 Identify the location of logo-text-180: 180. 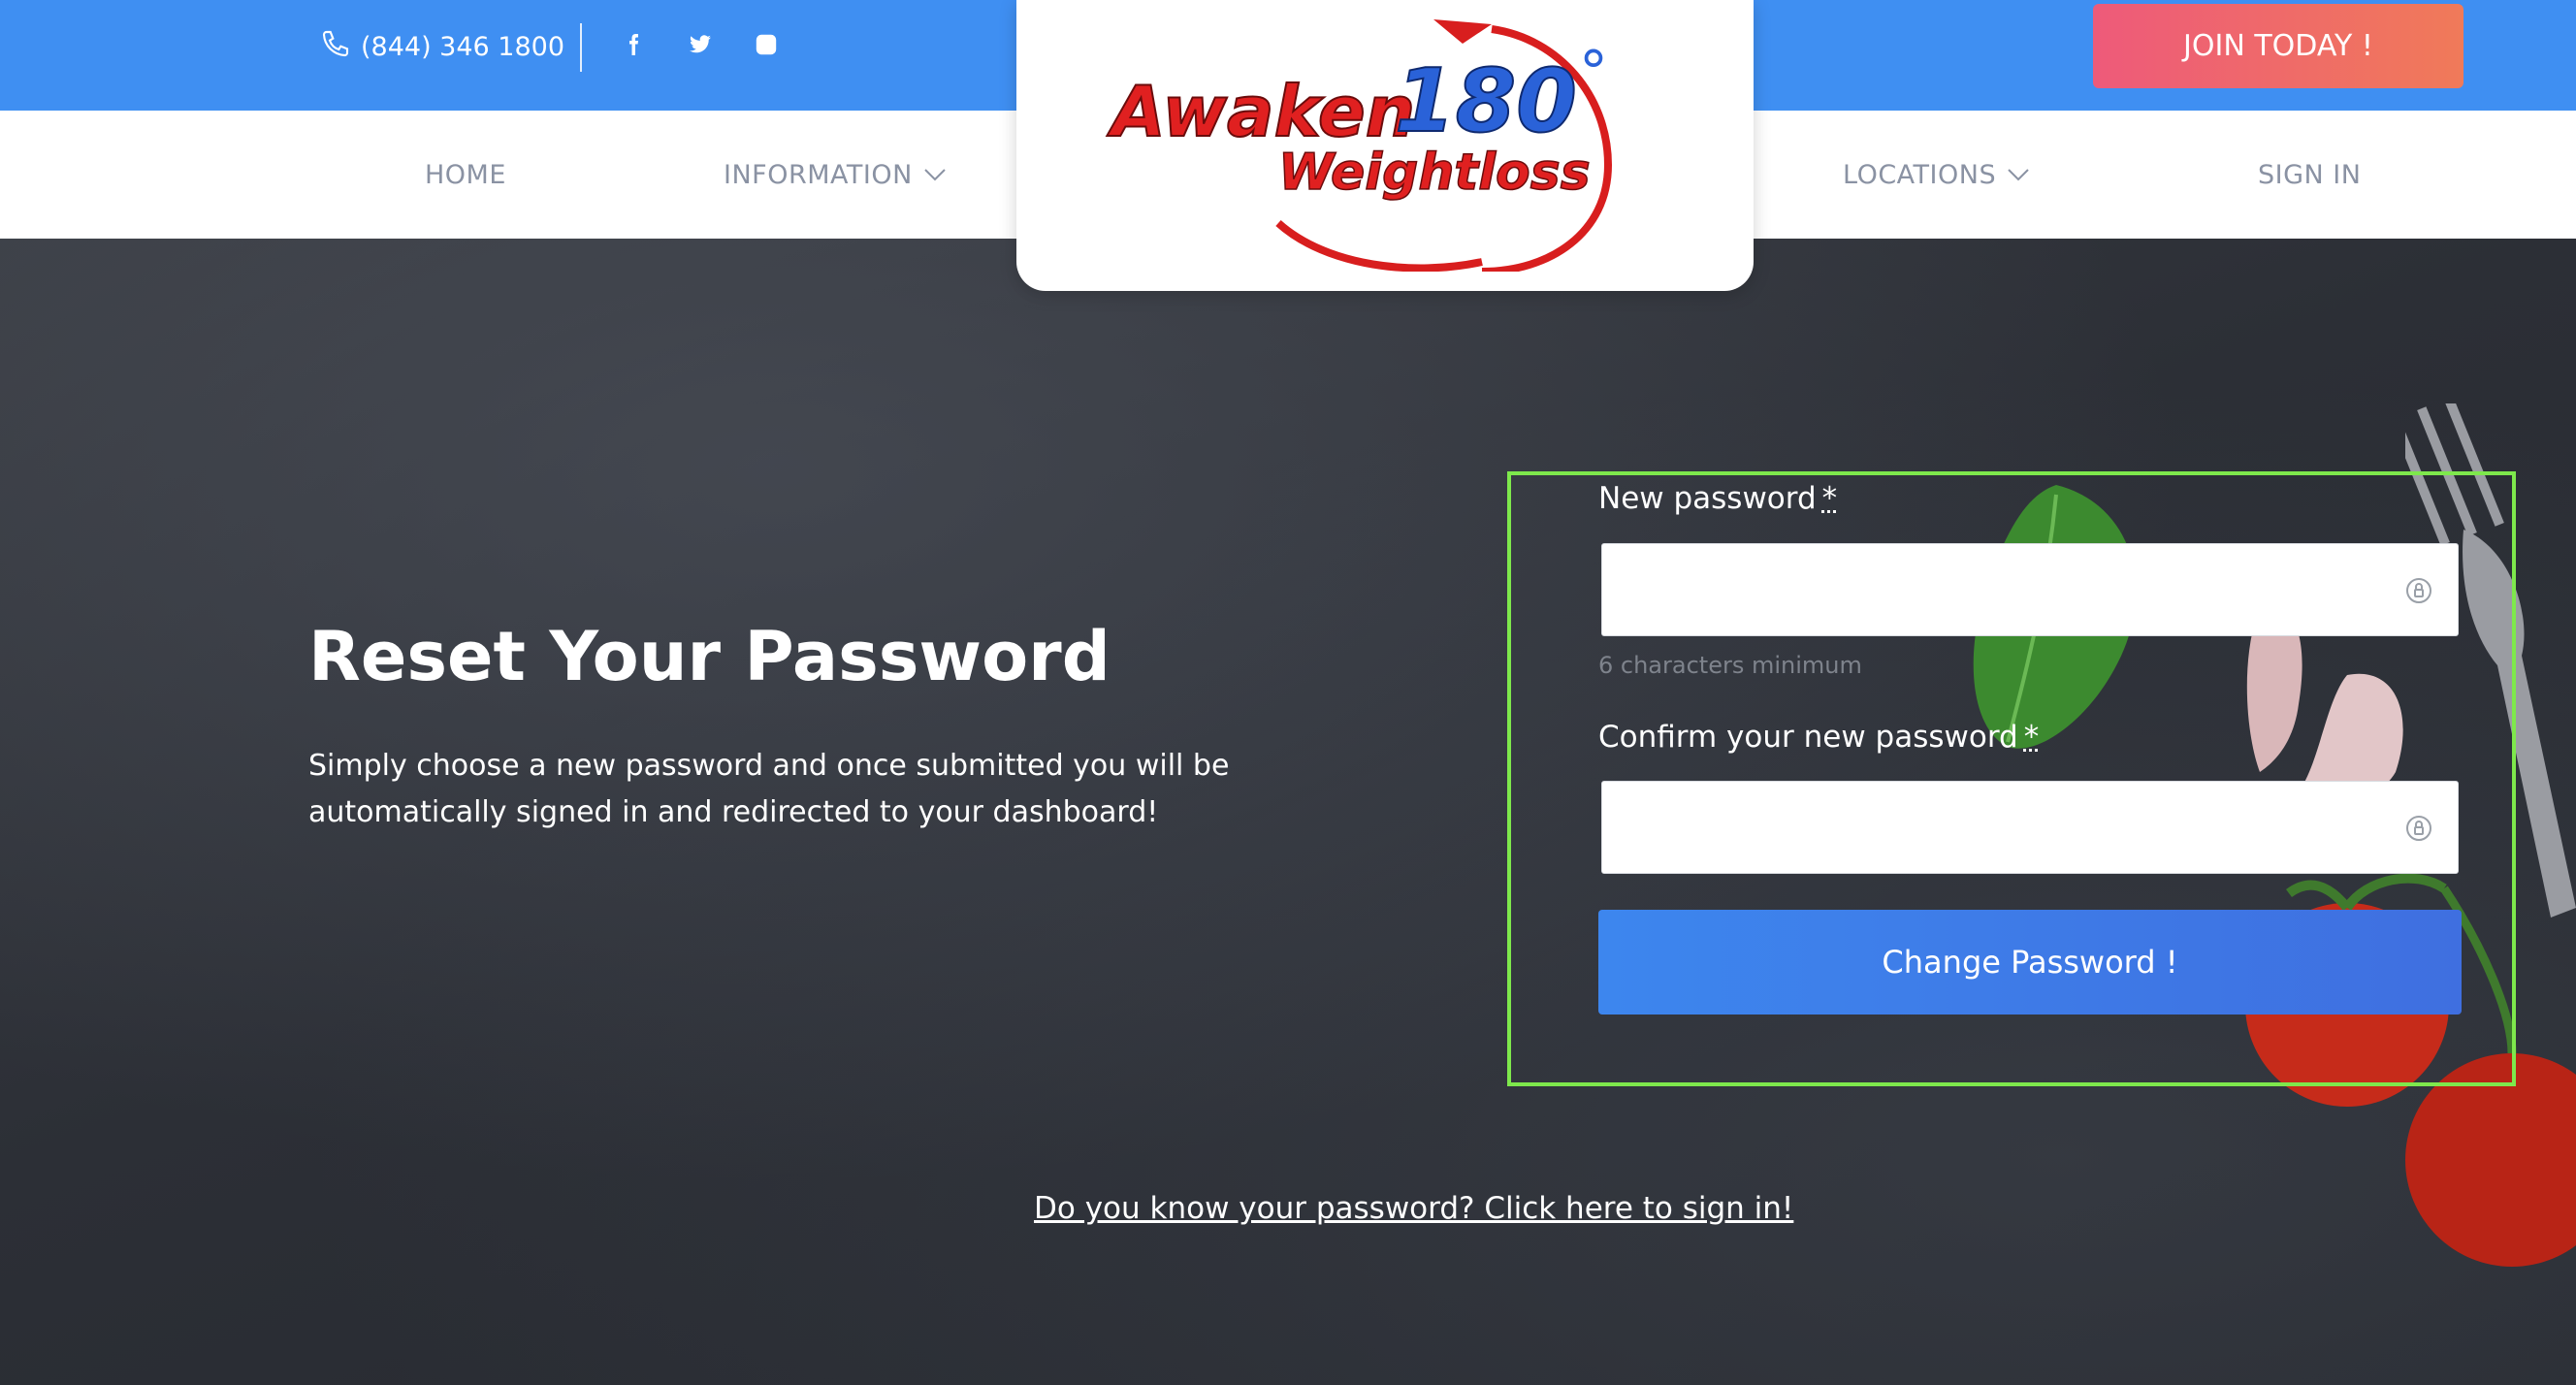
(1486, 101).